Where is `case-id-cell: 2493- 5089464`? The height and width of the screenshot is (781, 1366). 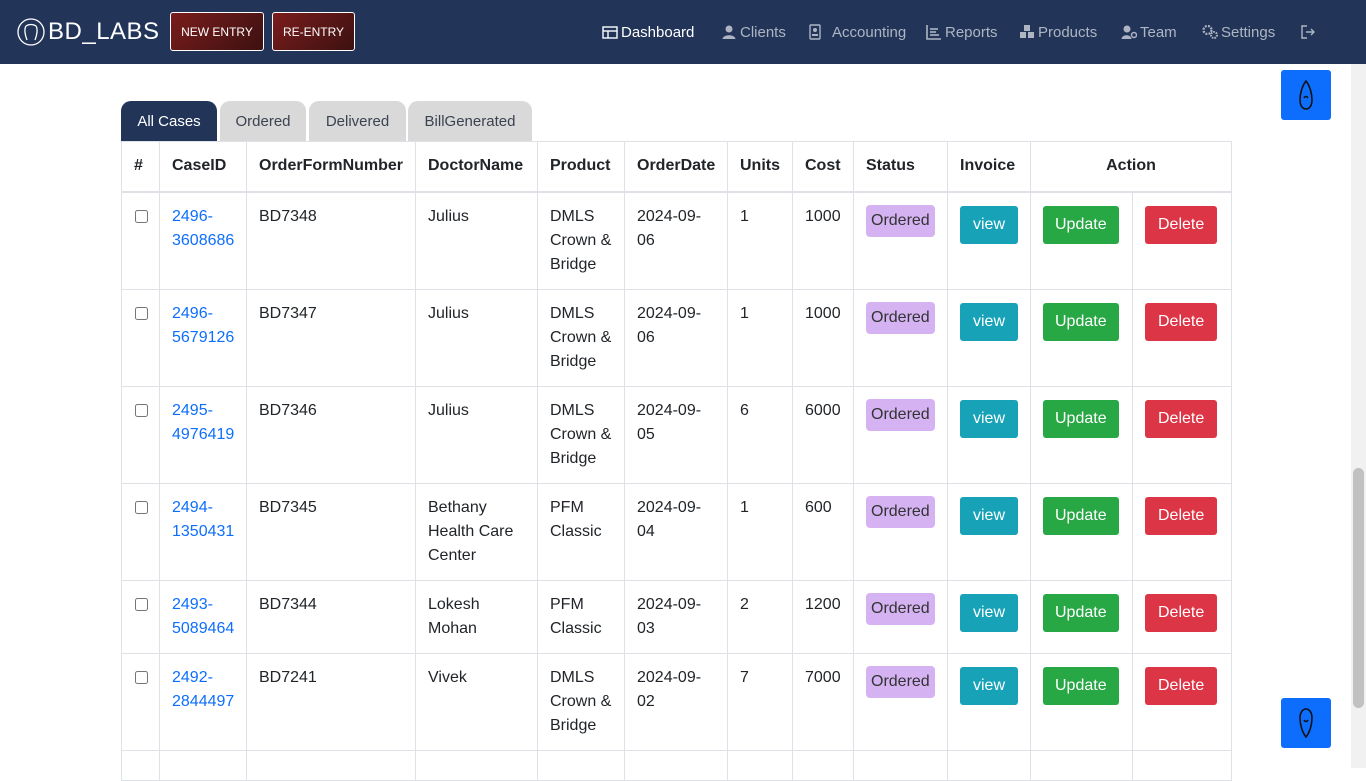 case-id-cell: 2493- 5089464 is located at coordinates (203, 616).